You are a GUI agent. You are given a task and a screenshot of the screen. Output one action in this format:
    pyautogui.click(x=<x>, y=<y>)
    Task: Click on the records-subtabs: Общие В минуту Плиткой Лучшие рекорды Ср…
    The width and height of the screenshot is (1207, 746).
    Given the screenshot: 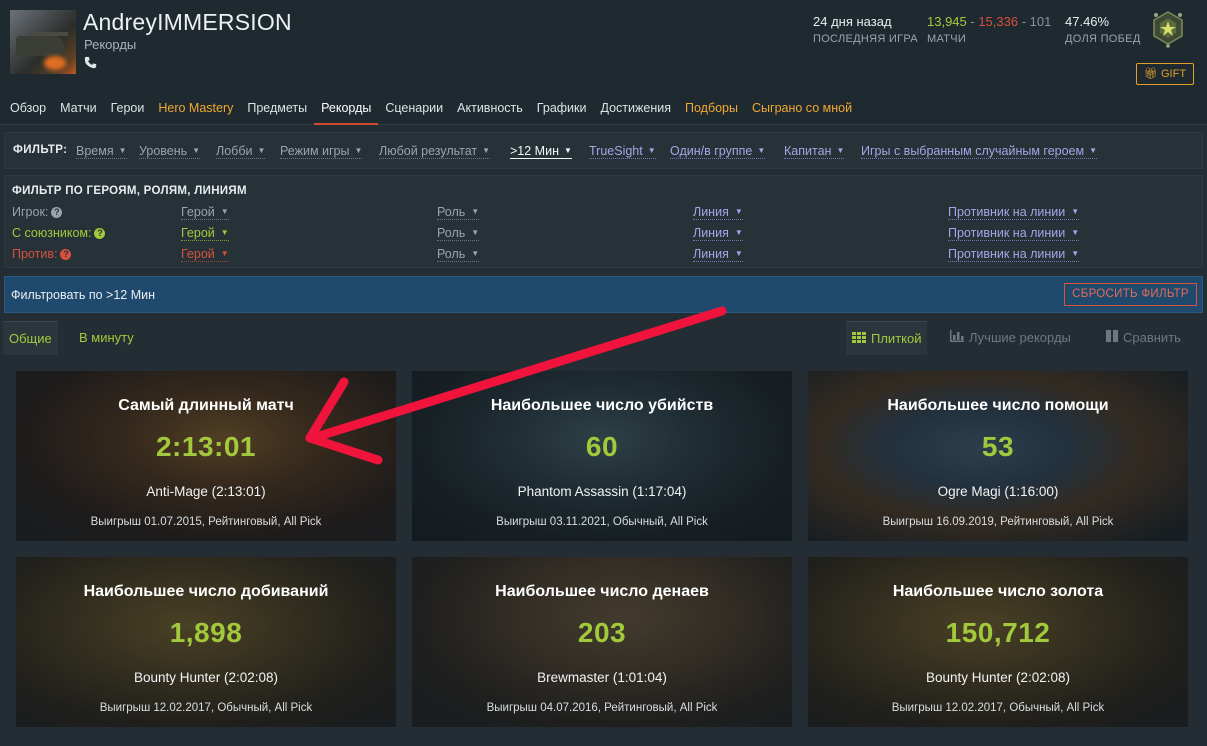 What is the action you would take?
    pyautogui.click(x=603, y=338)
    